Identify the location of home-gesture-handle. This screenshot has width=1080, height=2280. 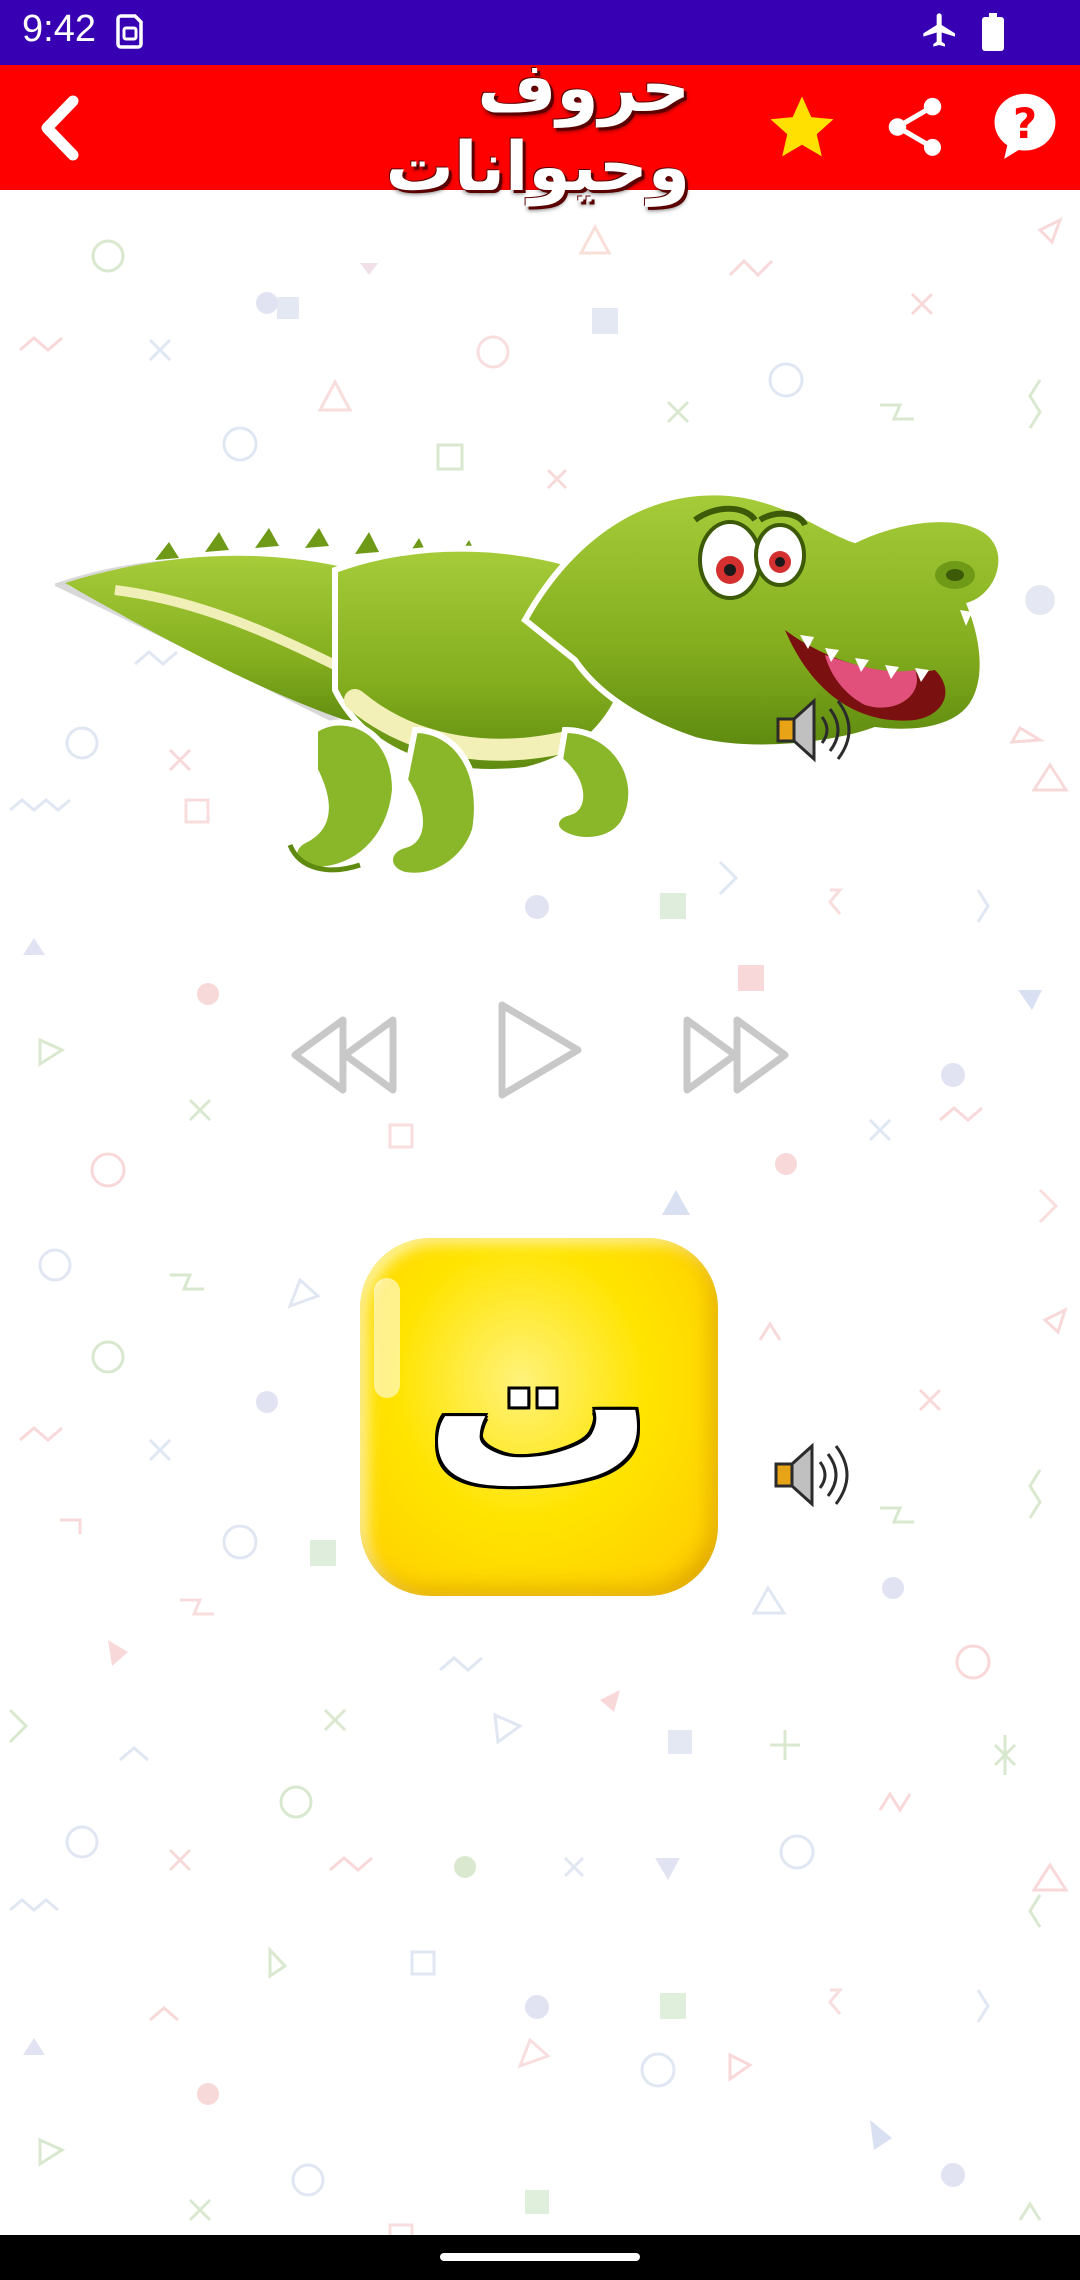
(540, 2257).